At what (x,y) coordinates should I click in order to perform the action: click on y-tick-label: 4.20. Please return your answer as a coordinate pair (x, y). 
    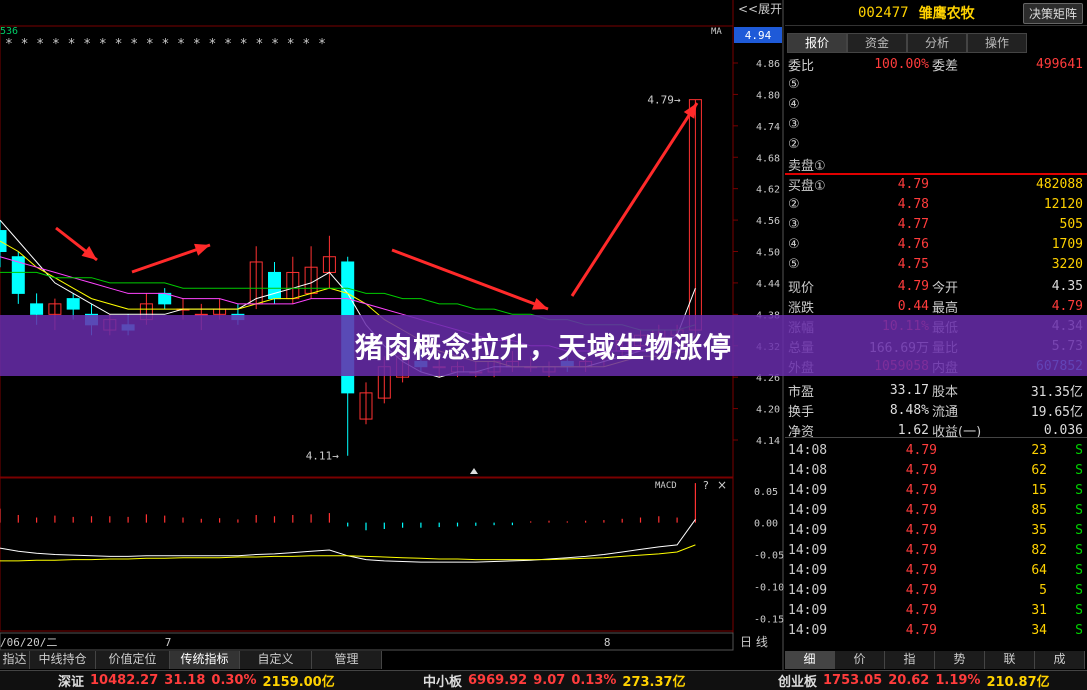
    Looking at the image, I should click on (768, 410).